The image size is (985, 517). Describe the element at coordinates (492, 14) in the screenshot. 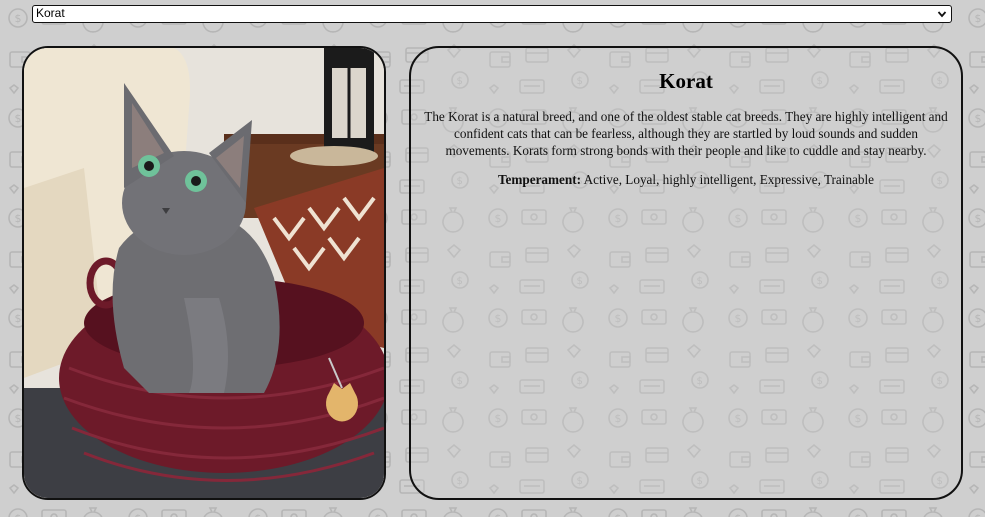

I see `breed-select: Korat` at that location.